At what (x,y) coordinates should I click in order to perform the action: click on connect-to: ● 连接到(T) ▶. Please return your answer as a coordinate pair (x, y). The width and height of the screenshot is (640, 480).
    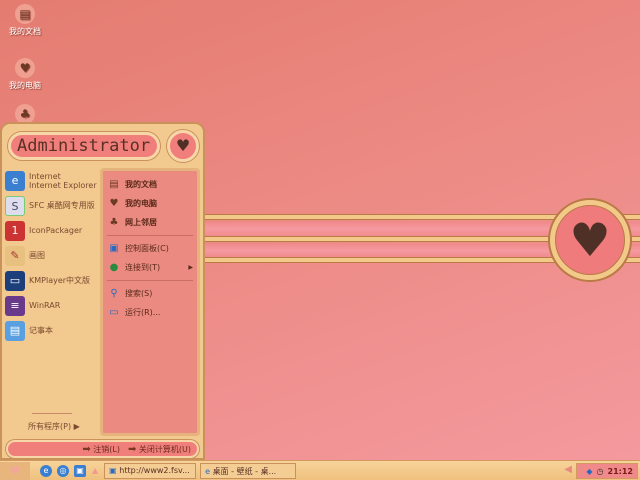
    Looking at the image, I should click on (150, 267).